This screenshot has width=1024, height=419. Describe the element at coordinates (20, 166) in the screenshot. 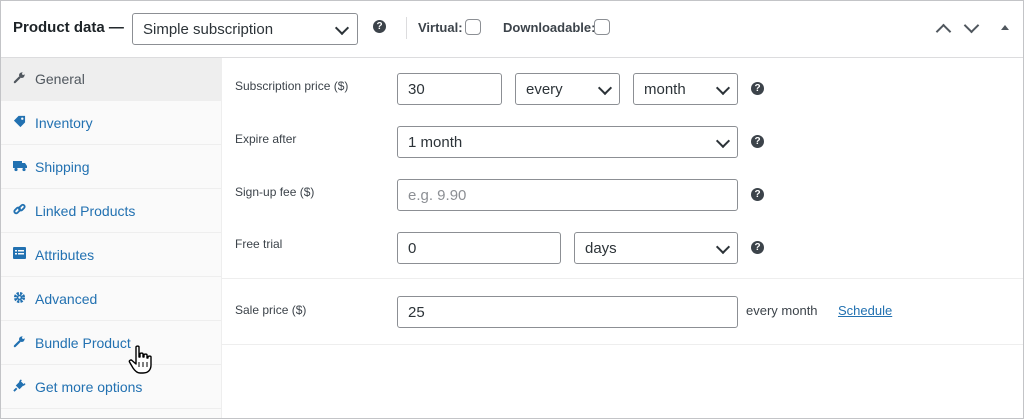

I see `truck-icon` at that location.